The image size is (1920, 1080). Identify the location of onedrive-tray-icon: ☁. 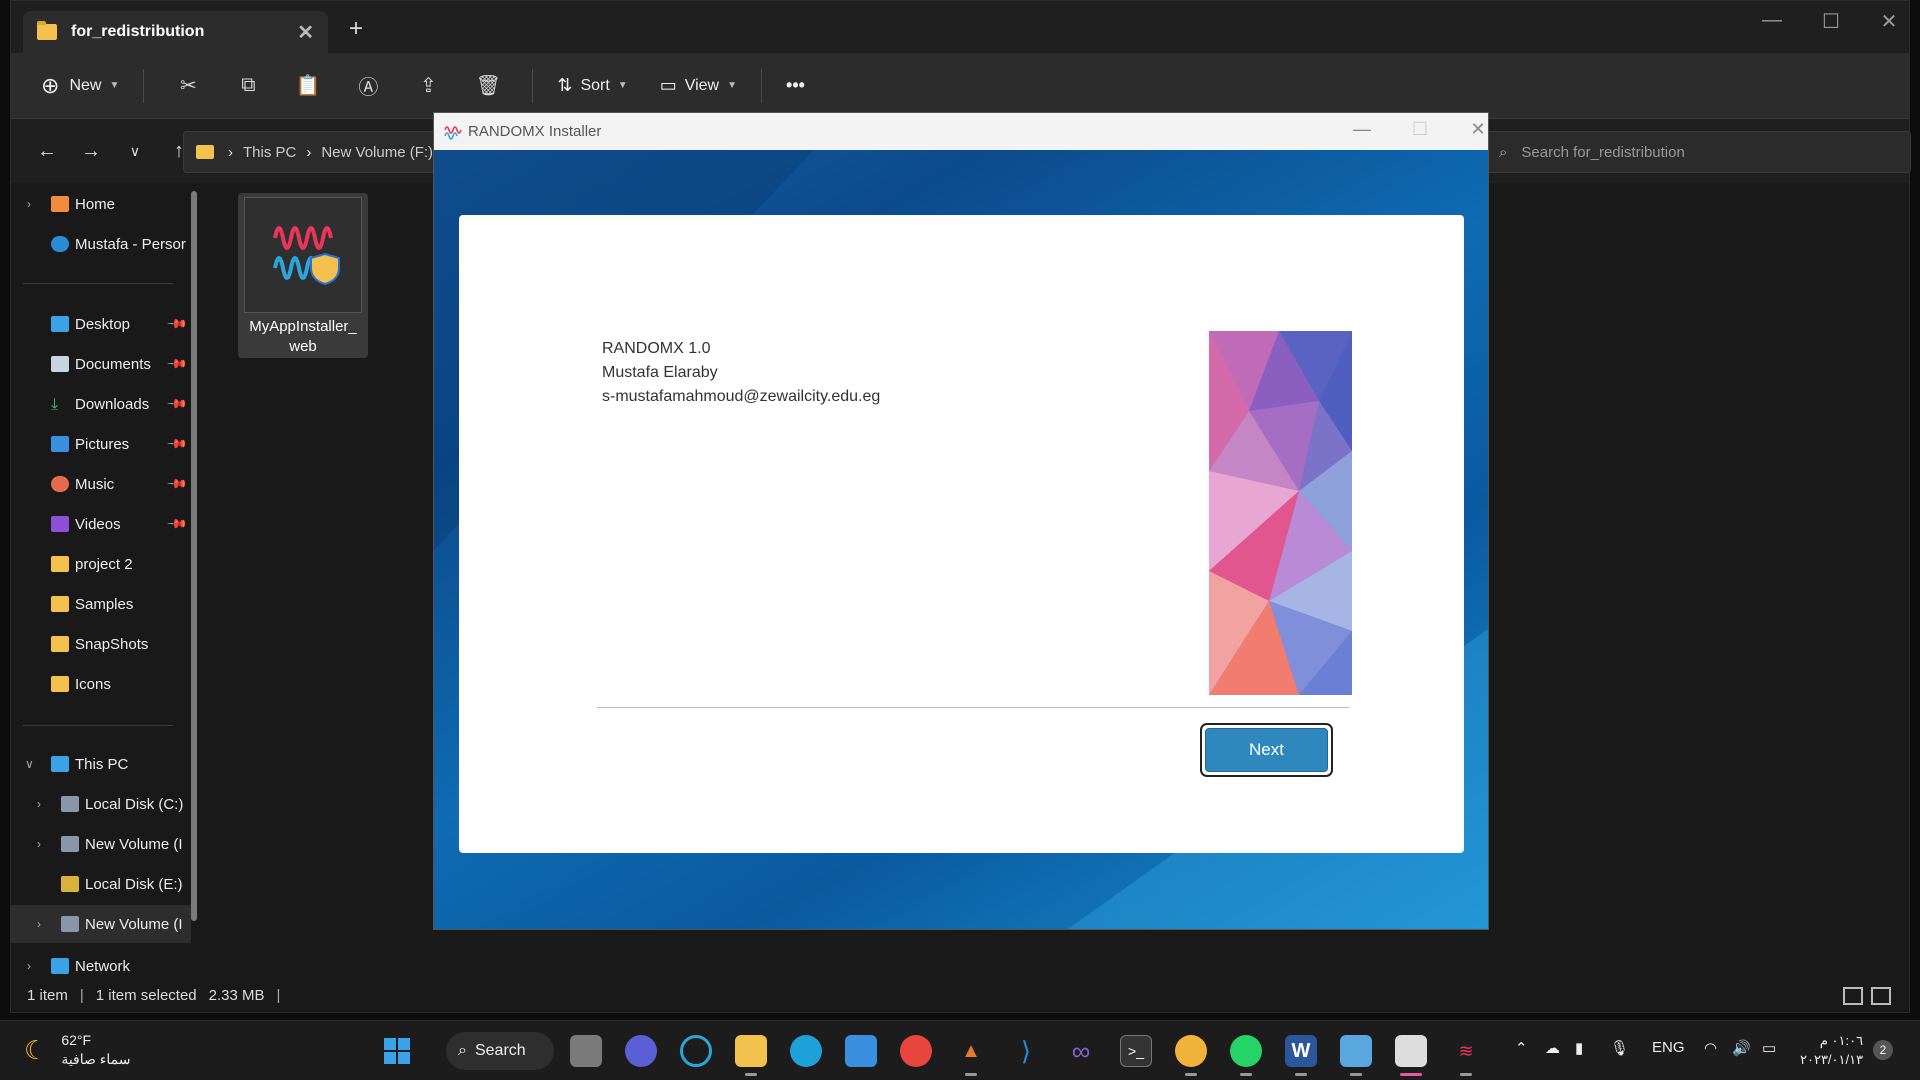
(1552, 1048).